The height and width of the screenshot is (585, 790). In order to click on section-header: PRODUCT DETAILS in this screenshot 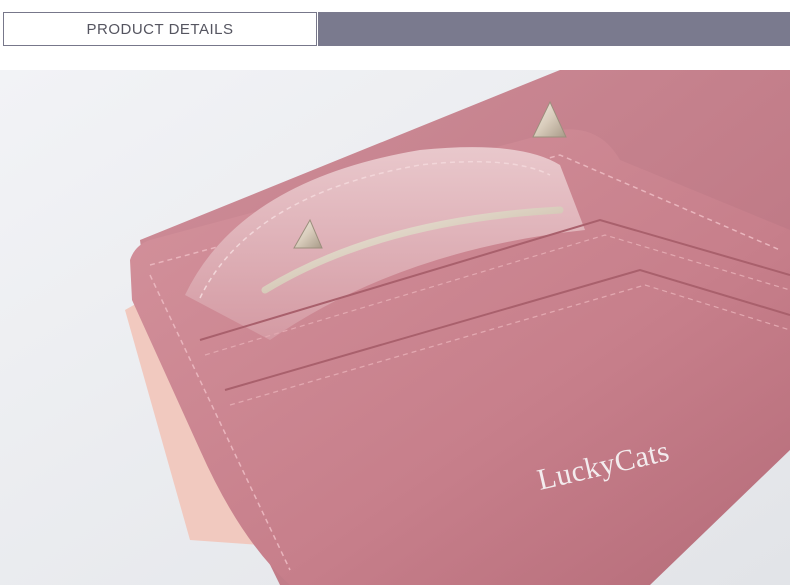, I will do `click(395, 28)`.